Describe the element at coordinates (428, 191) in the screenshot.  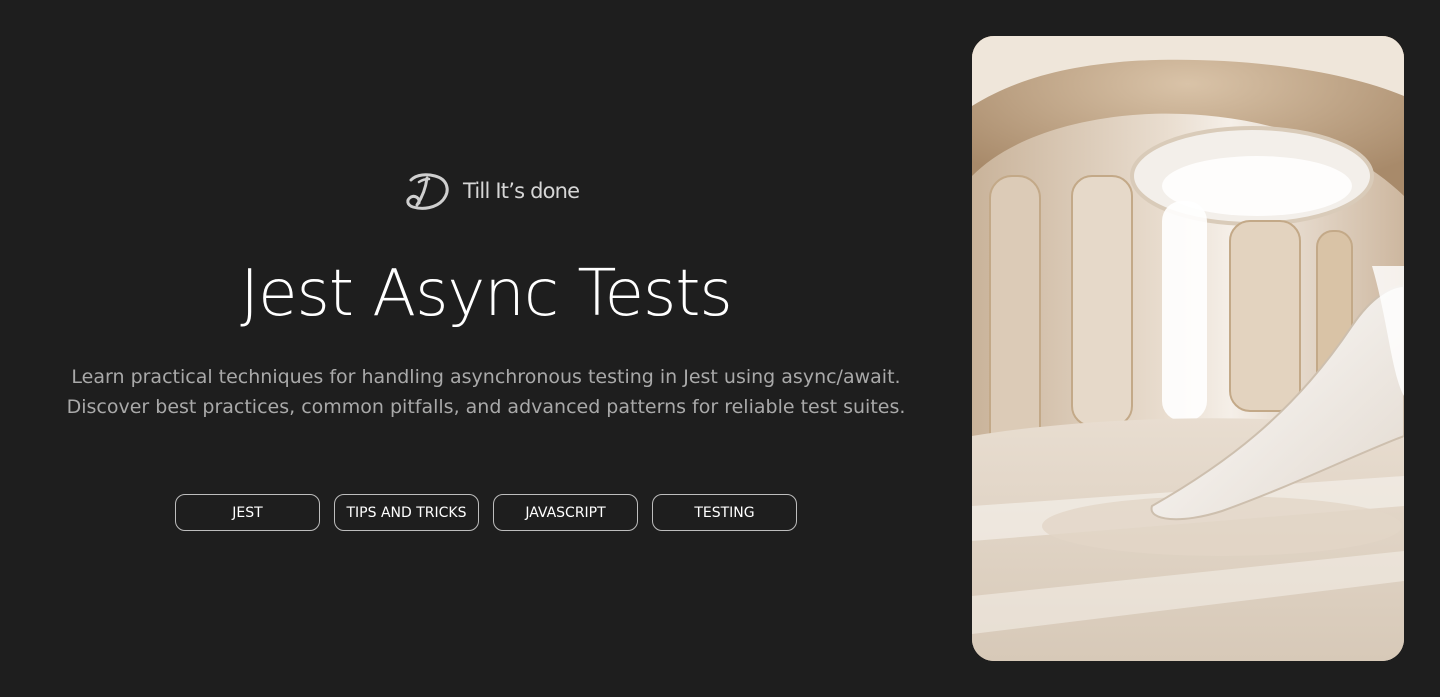
I see `cursive-d-logo-icon` at that location.